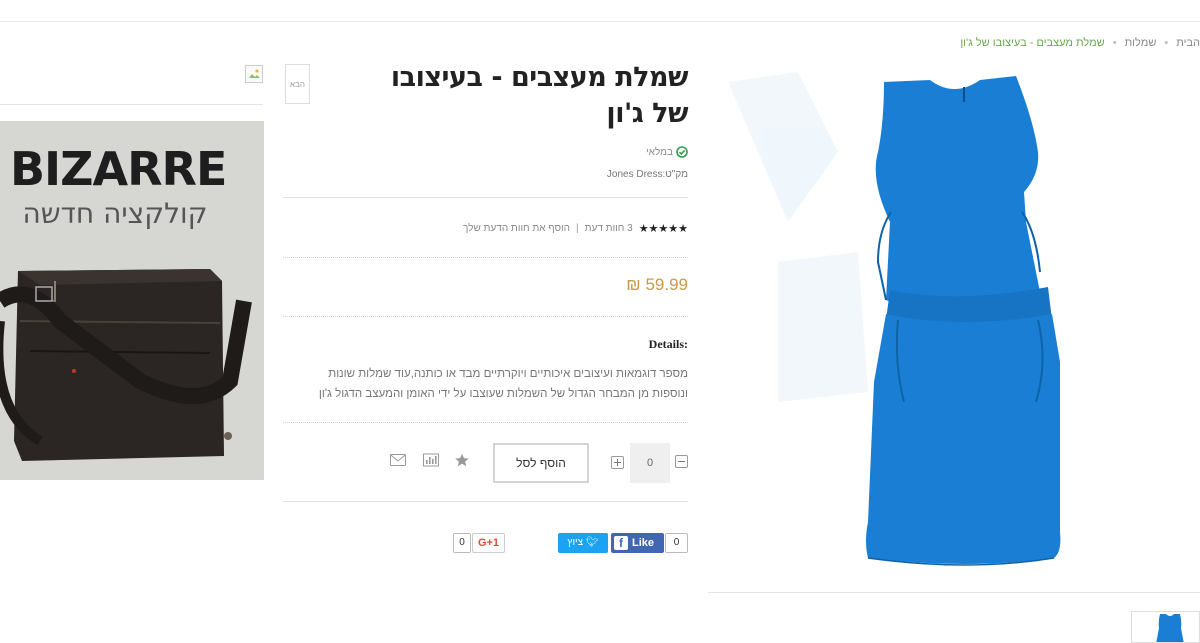 The width and height of the screenshot is (1200, 643). What do you see at coordinates (1170, 628) in the screenshot?
I see `dress-thumbnail-image` at bounding box center [1170, 628].